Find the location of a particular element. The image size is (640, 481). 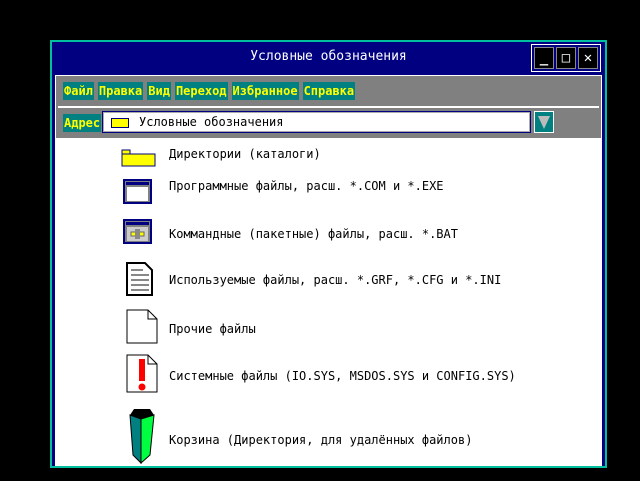

legend-label: Директории (каталоги) is located at coordinates (245, 154).